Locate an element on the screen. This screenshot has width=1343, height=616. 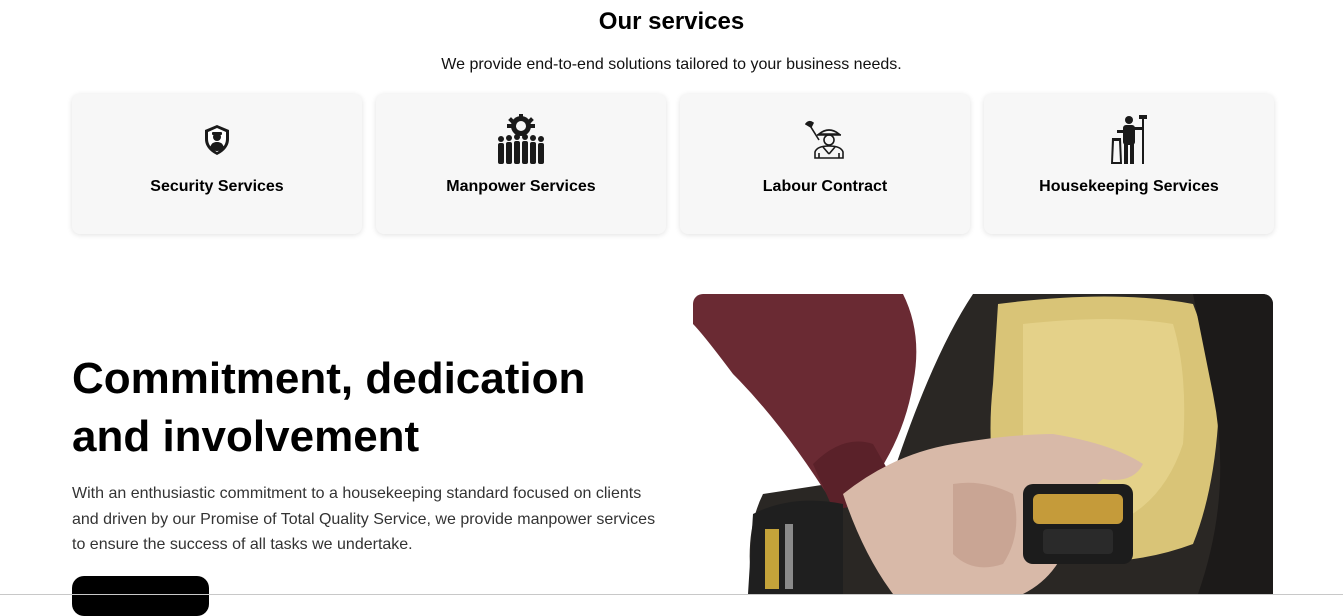
service-card-label: Housekeeping Services is located at coordinates (1129, 186).